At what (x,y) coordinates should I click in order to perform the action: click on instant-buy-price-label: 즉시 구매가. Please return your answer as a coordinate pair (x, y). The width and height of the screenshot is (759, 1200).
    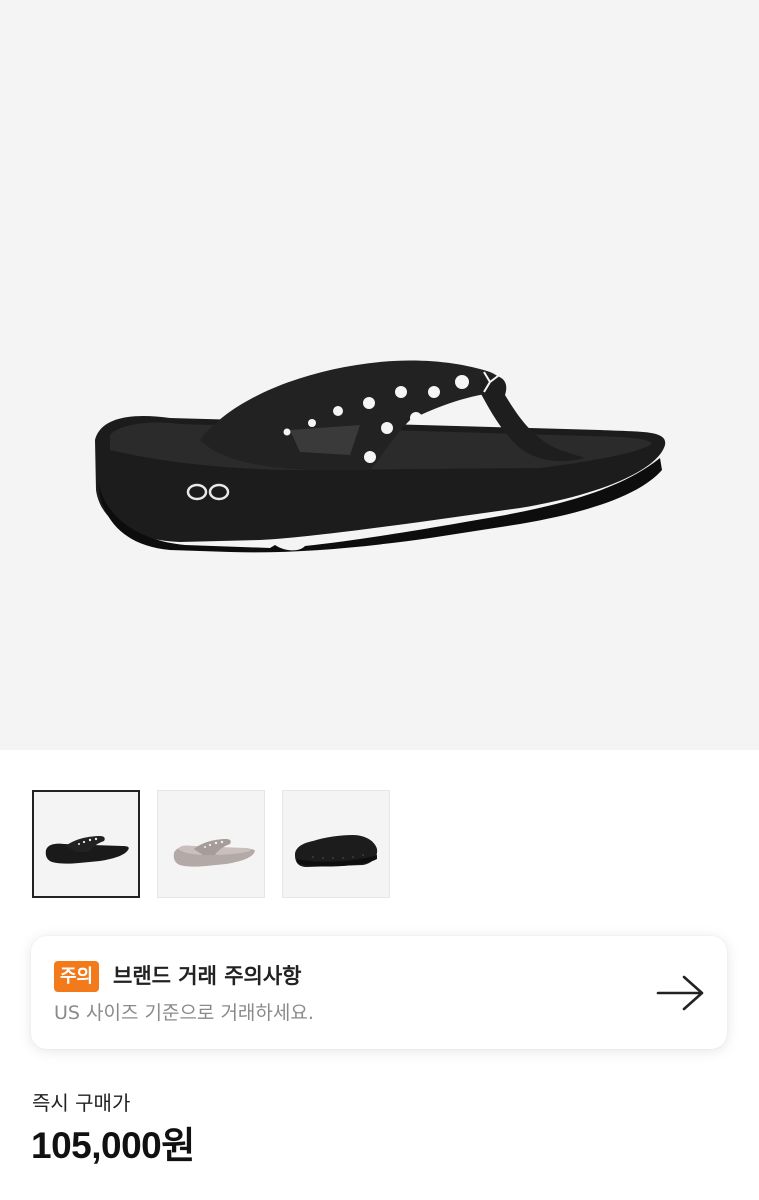
    Looking at the image, I should click on (81, 1103).